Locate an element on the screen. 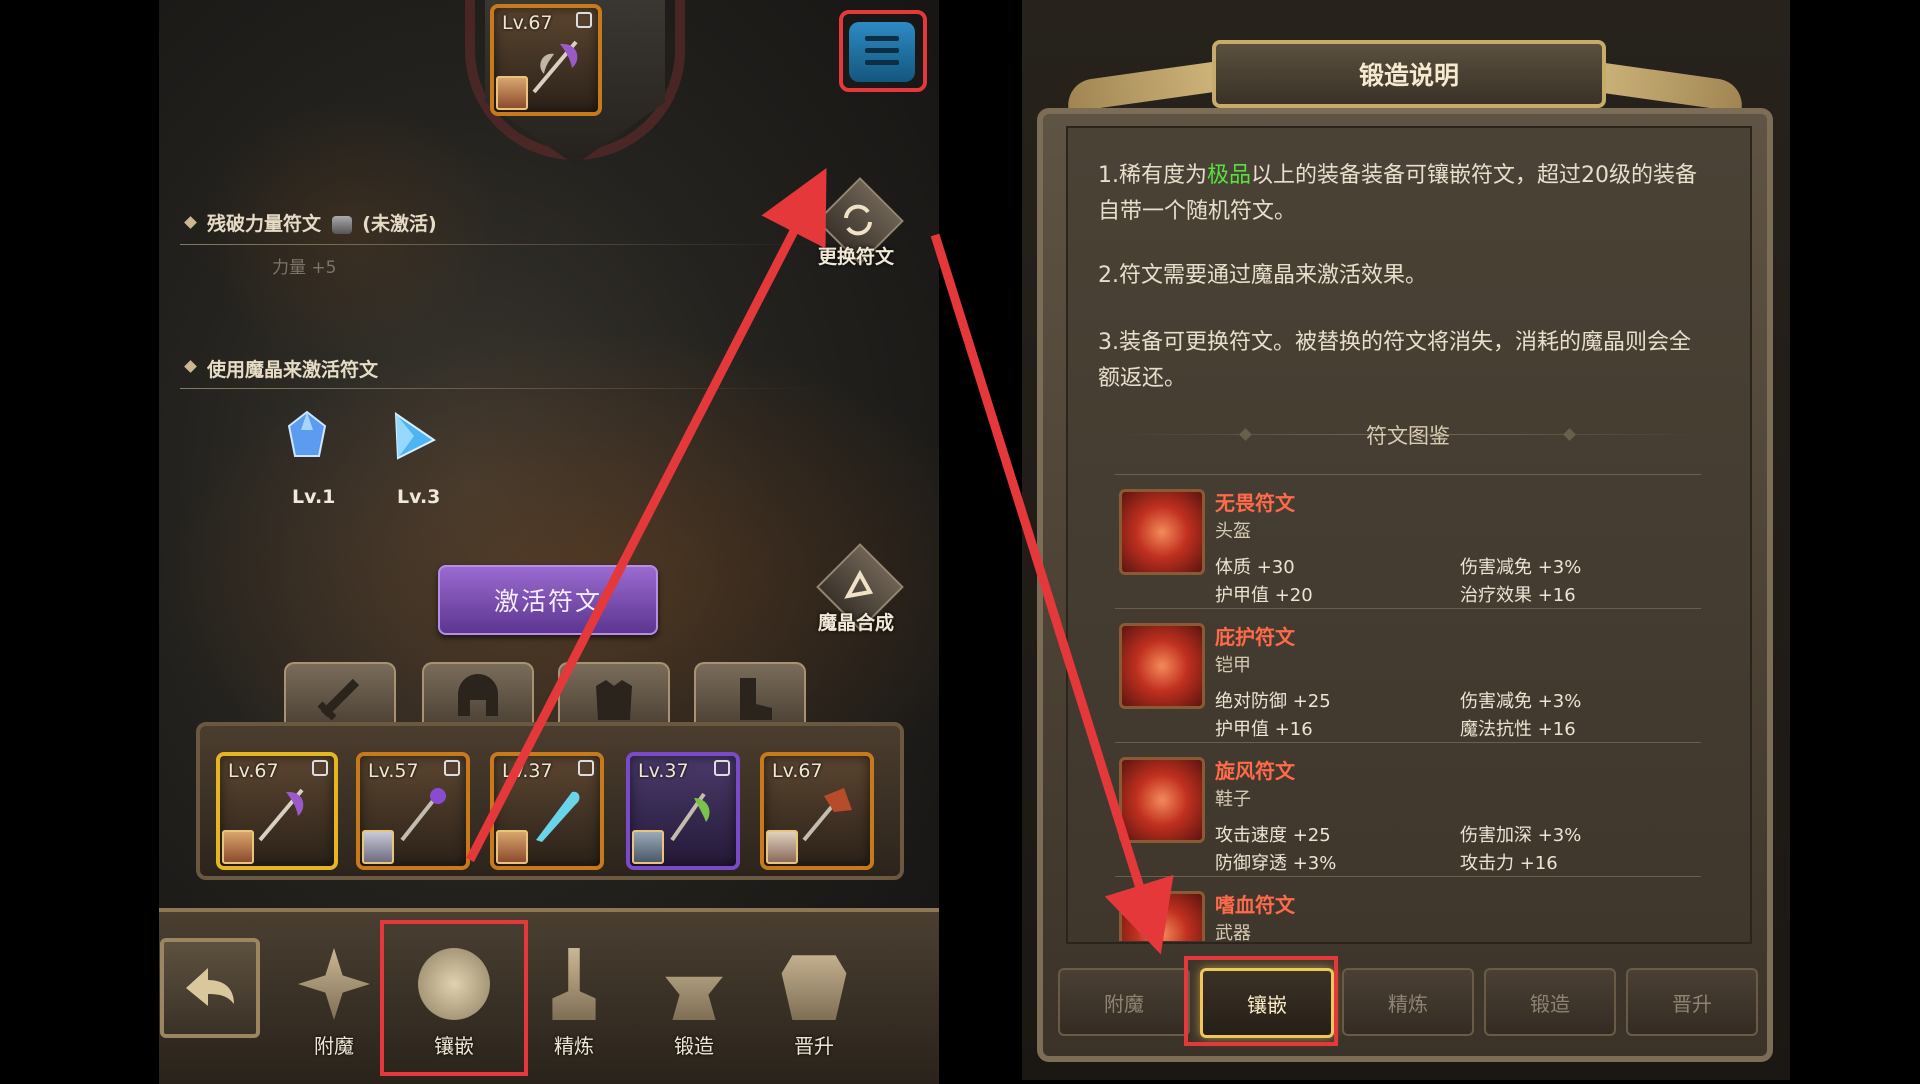 The image size is (1920, 1084). activate-rune-button: 激活符文 is located at coordinates (548, 600).